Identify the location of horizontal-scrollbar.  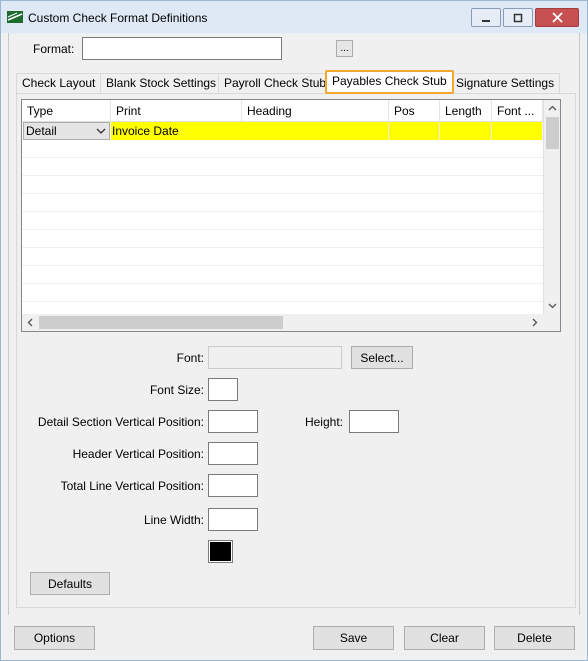
(291, 322).